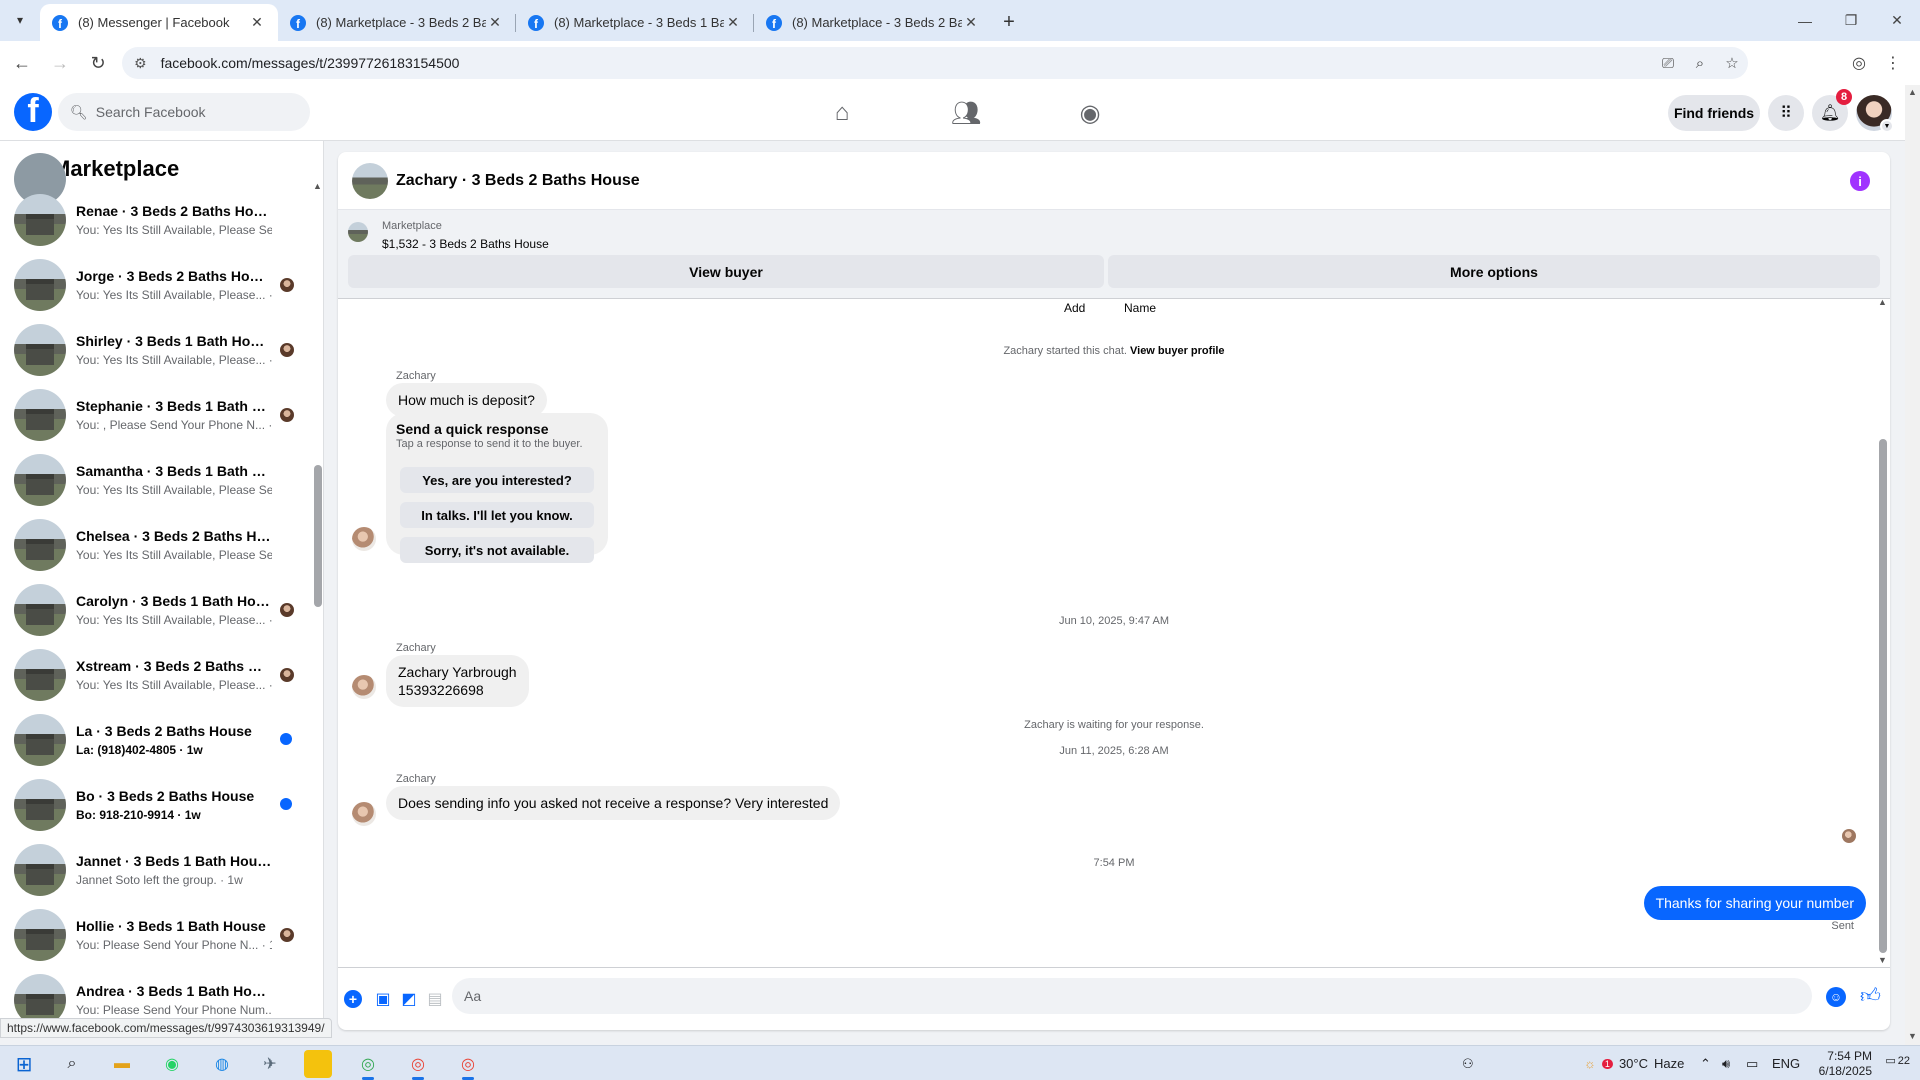 Image resolution: width=1920 pixels, height=1080 pixels. I want to click on home-icon: ⌂, so click(842, 113).